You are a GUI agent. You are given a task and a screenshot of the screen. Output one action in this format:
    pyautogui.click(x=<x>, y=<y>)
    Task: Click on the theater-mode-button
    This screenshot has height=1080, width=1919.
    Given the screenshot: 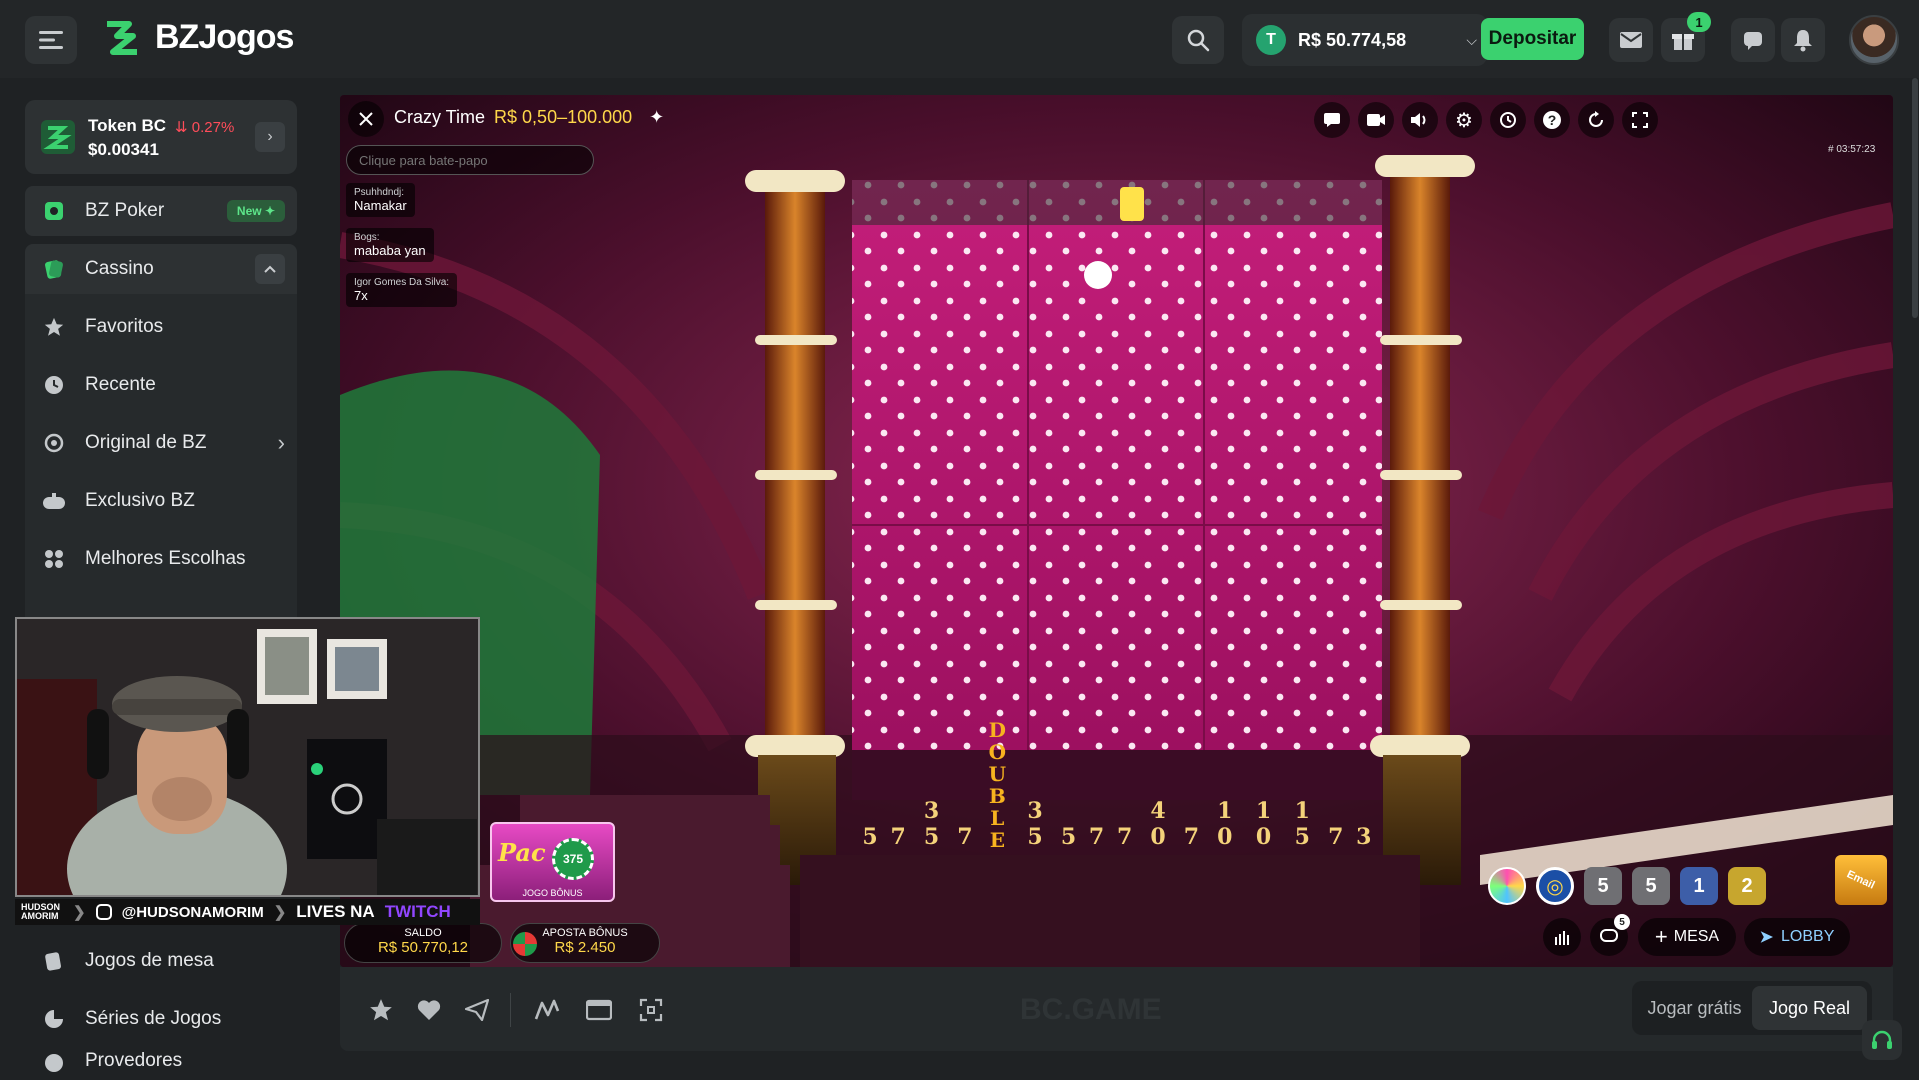 What is the action you would take?
    pyautogui.click(x=599, y=1010)
    